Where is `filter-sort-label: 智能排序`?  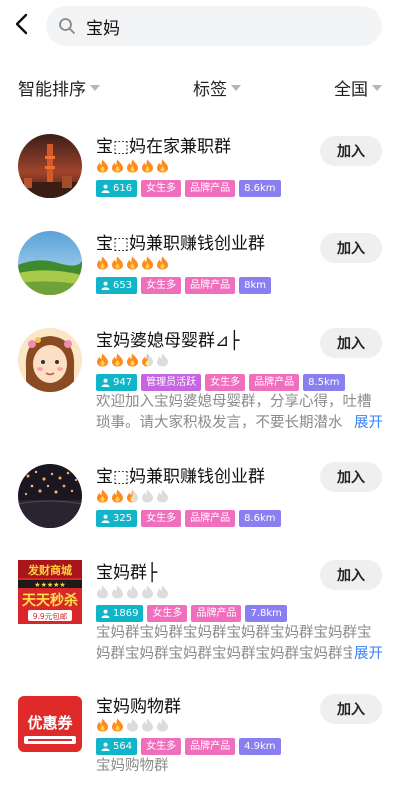 filter-sort-label: 智能排序 is located at coordinates (52, 89).